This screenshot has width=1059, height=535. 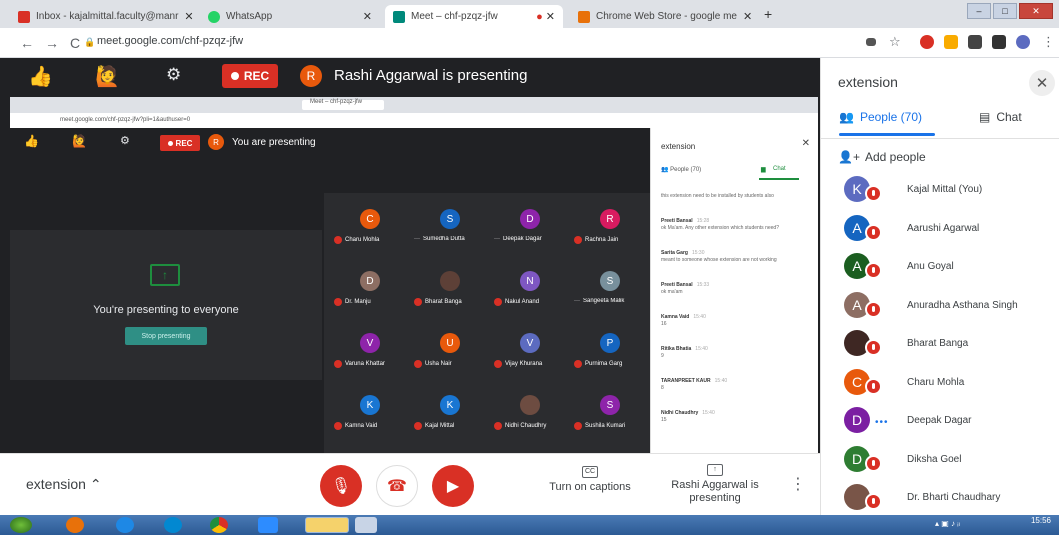 I want to click on tab-webstore: Chrome Web Store - google me ✕, so click(x=664, y=16).